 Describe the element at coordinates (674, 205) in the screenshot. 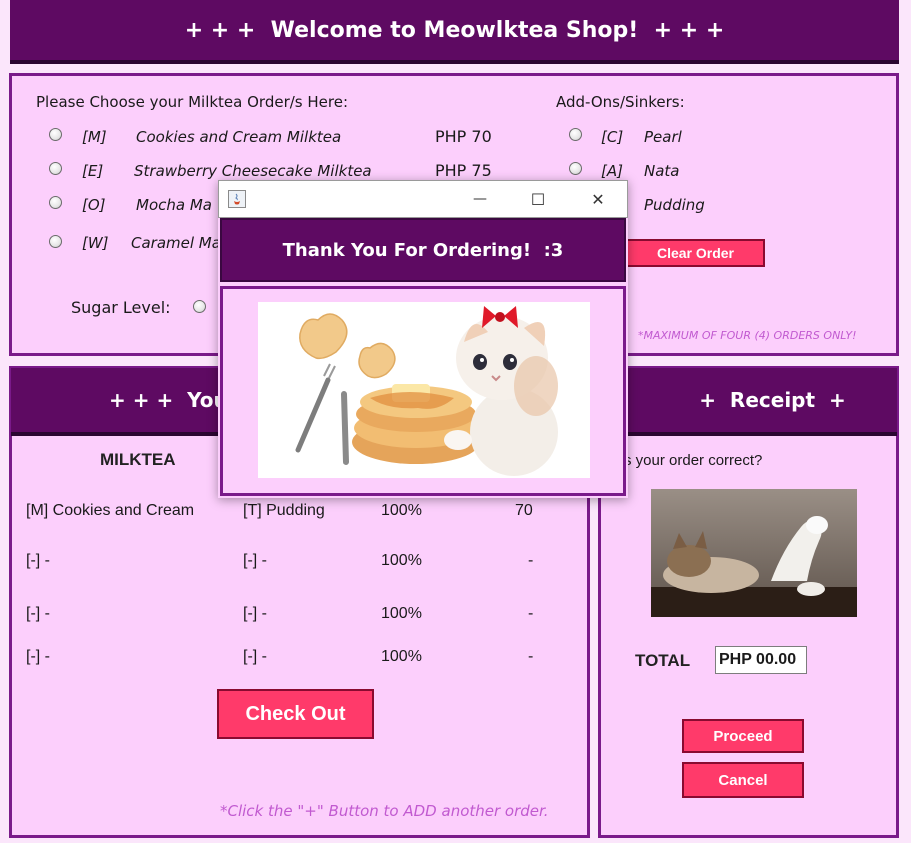

I see `addon-name: Pudding` at that location.